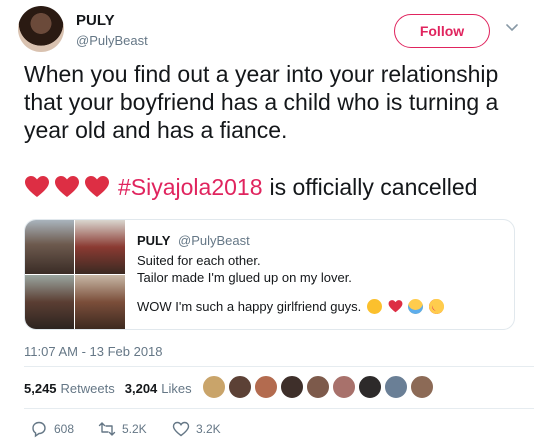 This screenshot has height=439, width=550. I want to click on likes-label: Likes, so click(176, 388).